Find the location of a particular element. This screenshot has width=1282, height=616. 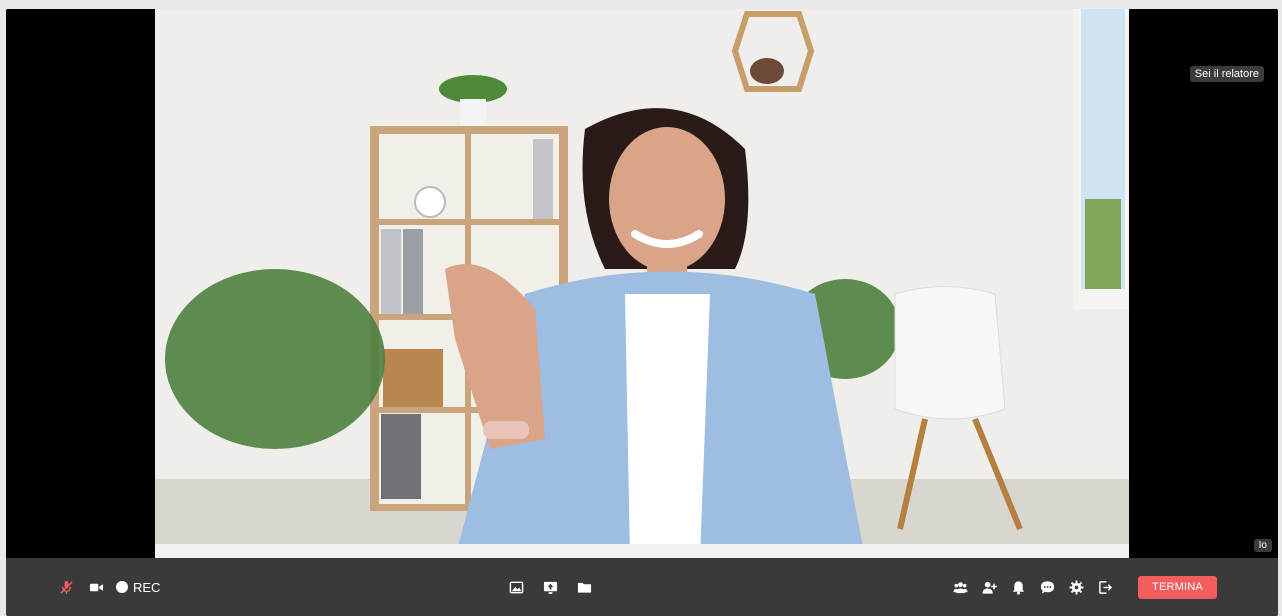

screen-share-icon is located at coordinates (550, 587).